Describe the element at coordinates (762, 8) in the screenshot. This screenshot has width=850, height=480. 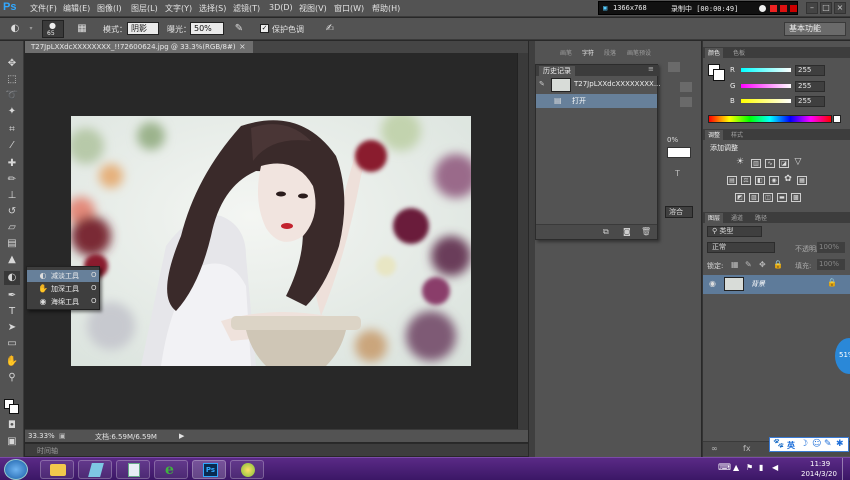
I see `camera-icon` at that location.